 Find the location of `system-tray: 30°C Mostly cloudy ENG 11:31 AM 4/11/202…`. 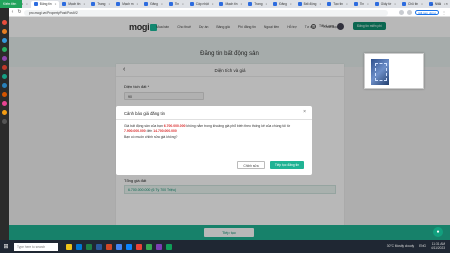

system-tray: 30°C Mostly cloudy ENG 11:31 AM 4/11/202… is located at coordinates (416, 246).